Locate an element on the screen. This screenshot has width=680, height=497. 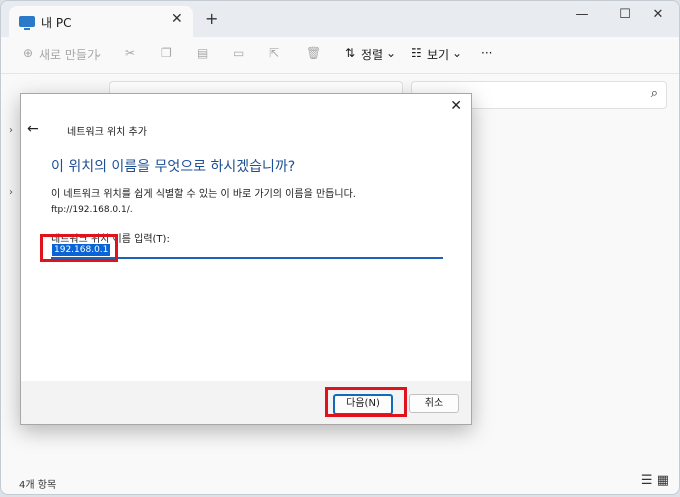
input-highlight-annotation is located at coordinates (79, 248).